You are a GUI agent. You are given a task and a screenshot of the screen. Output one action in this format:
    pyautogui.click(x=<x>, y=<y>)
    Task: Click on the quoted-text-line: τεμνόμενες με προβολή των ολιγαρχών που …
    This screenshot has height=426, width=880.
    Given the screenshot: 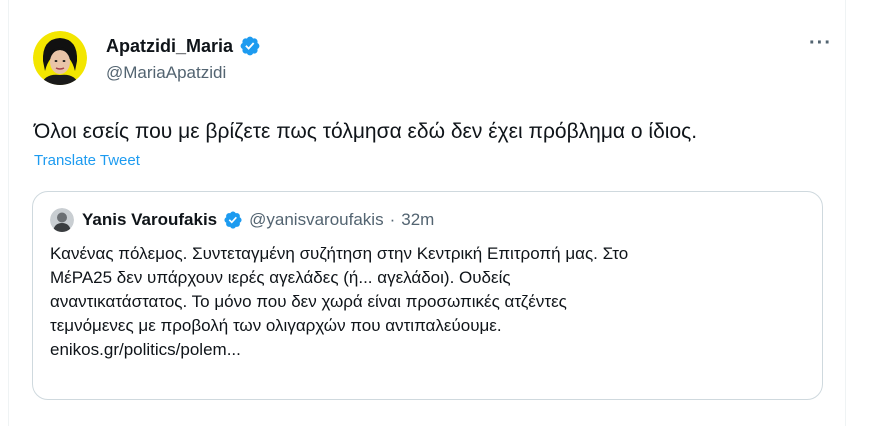 What is the action you would take?
    pyautogui.click(x=276, y=325)
    